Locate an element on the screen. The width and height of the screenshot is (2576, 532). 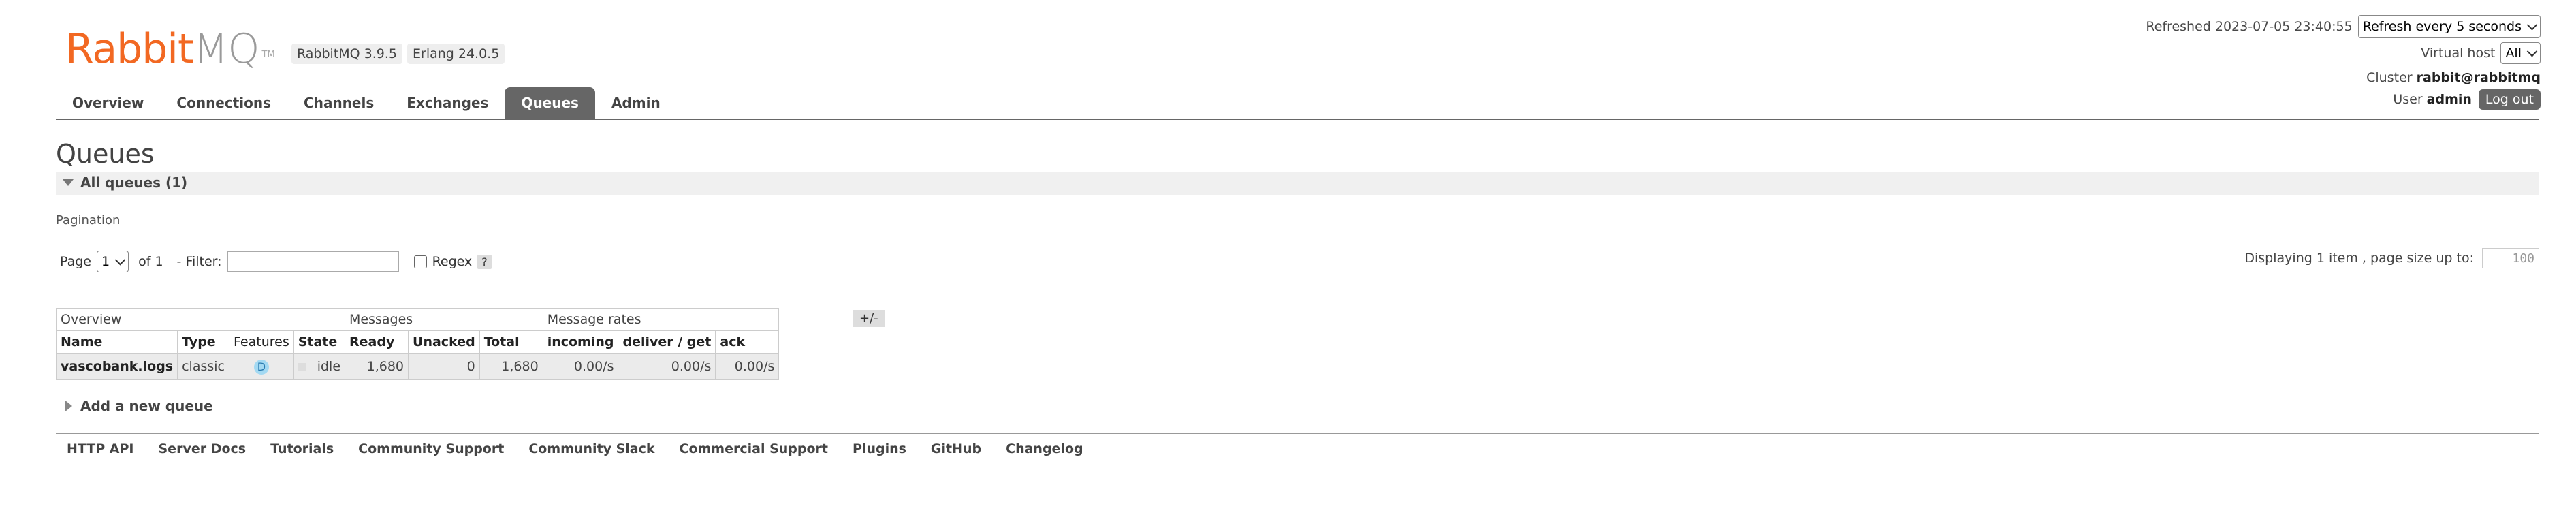
footer-link-community-slack: Community Slack is located at coordinates (591, 449).